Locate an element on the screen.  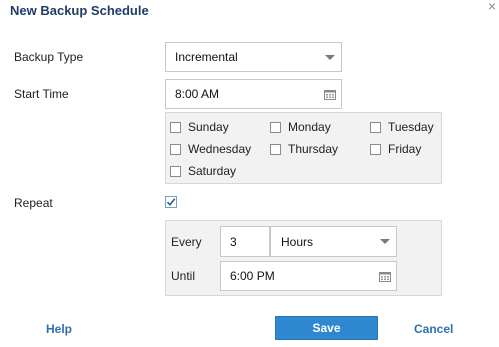
save-button: Save is located at coordinates (326, 328).